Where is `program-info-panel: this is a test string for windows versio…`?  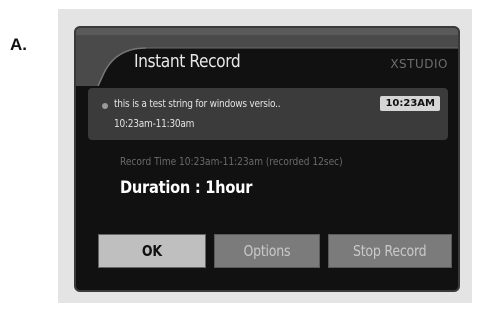 program-info-panel: this is a test string for windows versio… is located at coordinates (268, 114).